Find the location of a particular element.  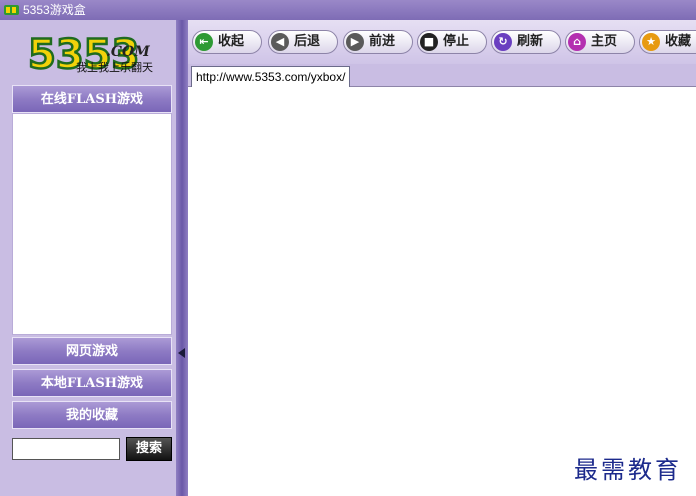

stop-button: ■ 停止 is located at coordinates (452, 42).